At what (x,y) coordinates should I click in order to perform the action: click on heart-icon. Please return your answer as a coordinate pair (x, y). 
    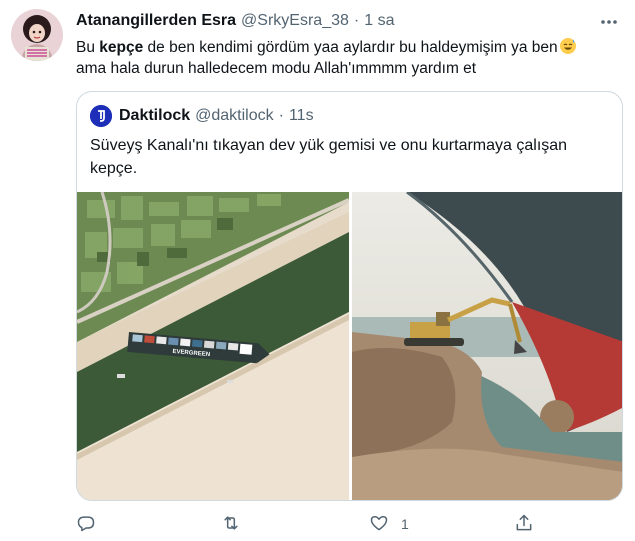
    Looking at the image, I should click on (379, 524).